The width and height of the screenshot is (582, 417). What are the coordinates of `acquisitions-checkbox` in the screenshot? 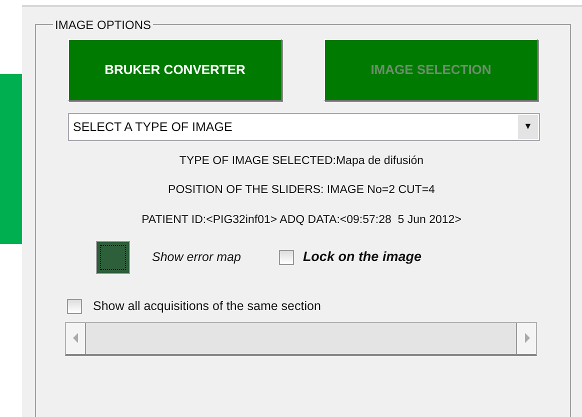 It's located at (74, 306).